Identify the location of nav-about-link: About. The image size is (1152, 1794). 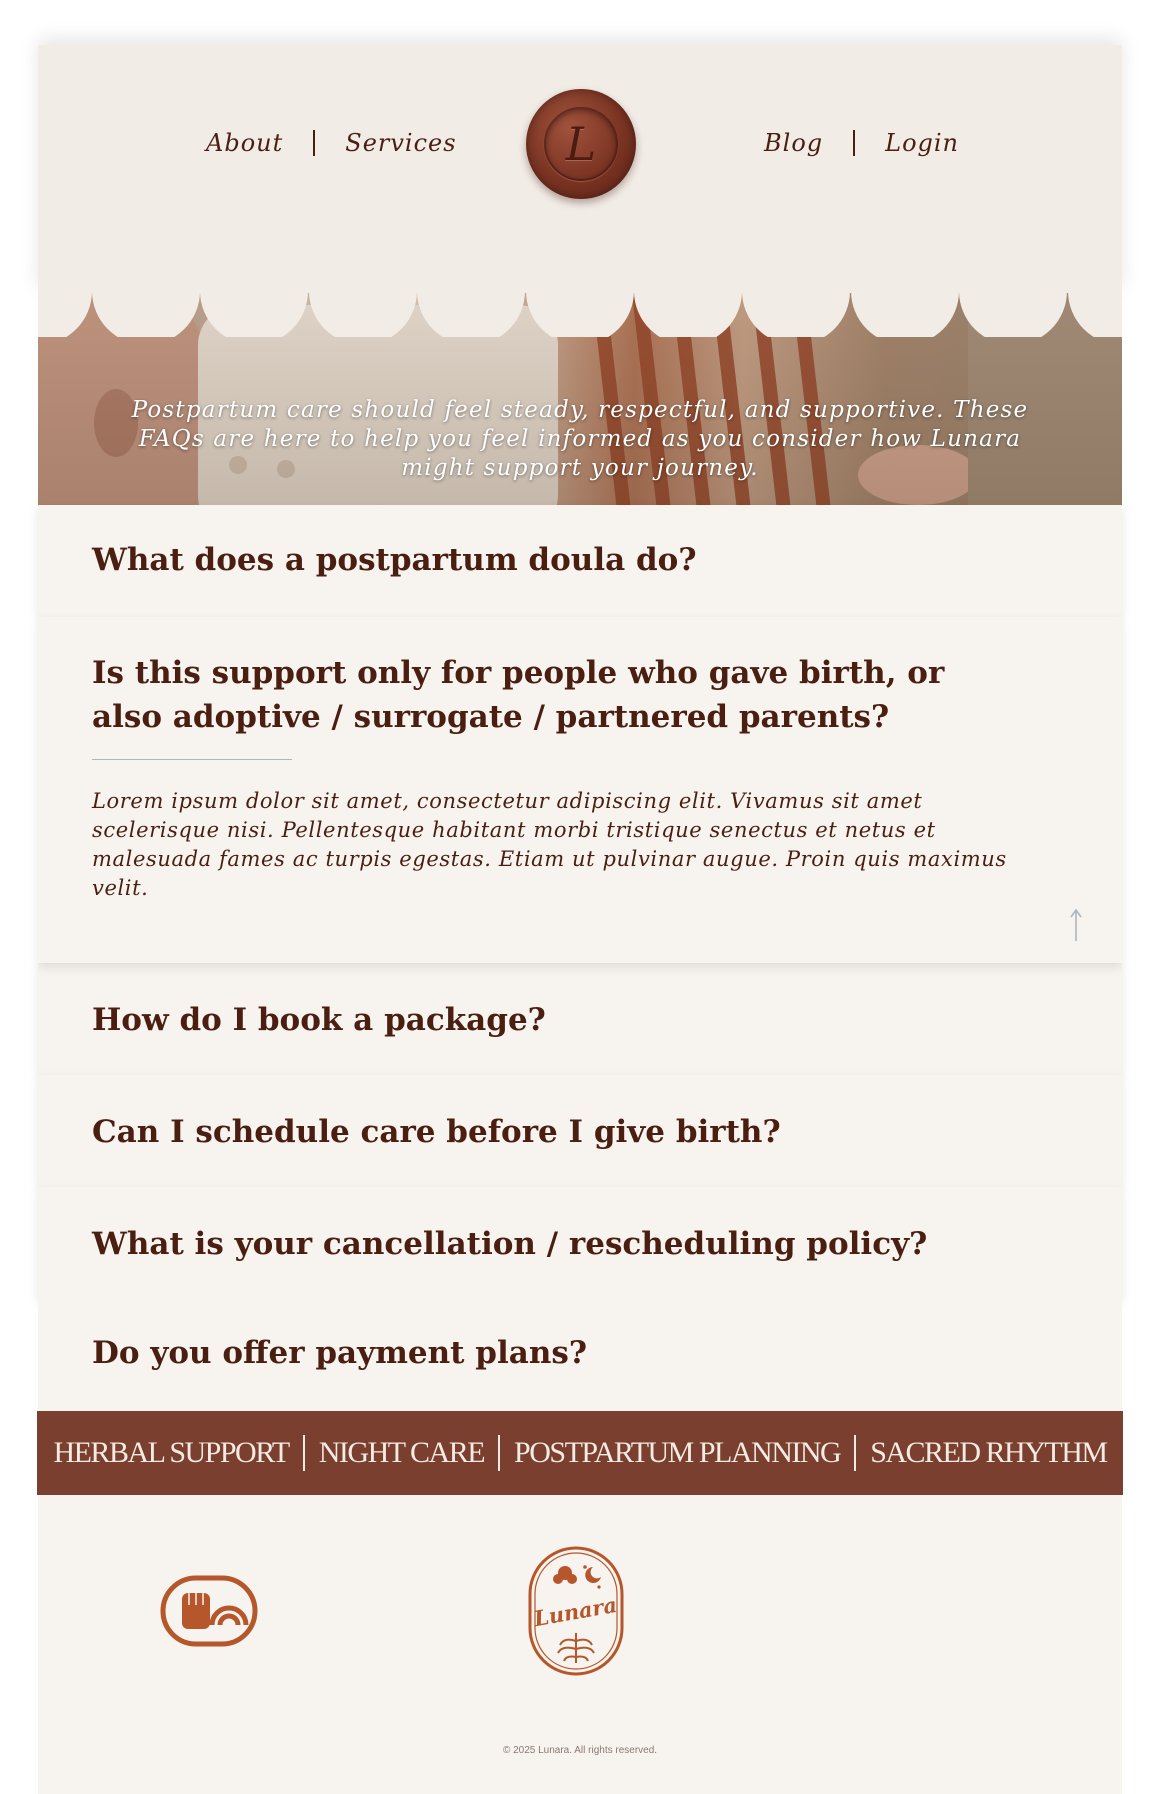
(244, 143).